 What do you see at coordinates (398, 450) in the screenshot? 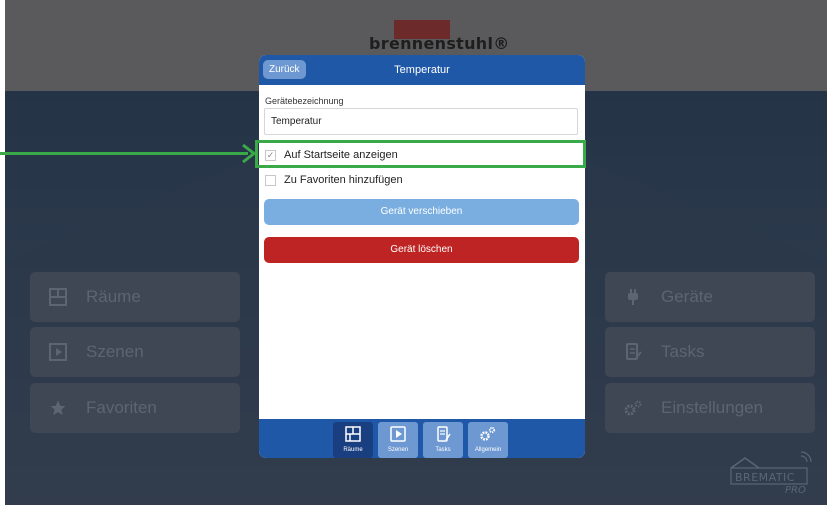
I see `tab-label: Szenen` at bounding box center [398, 450].